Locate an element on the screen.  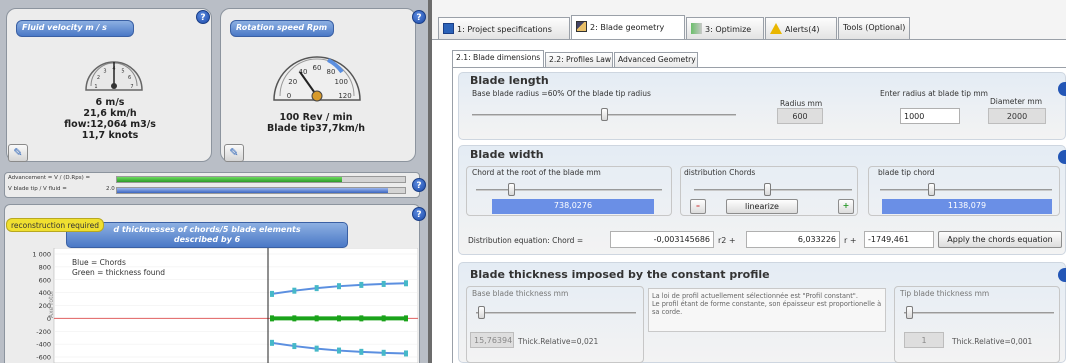
distribution-slider is located at coordinates (767, 189).